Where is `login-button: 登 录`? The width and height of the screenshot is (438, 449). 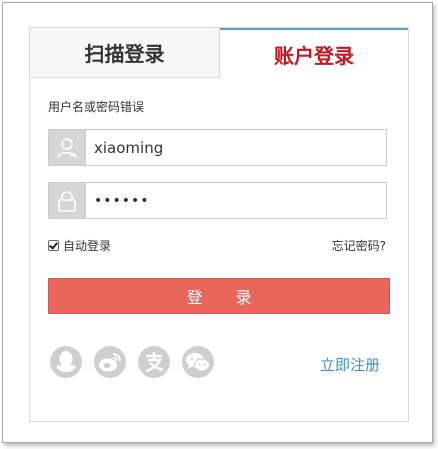 login-button: 登 录 is located at coordinates (219, 296).